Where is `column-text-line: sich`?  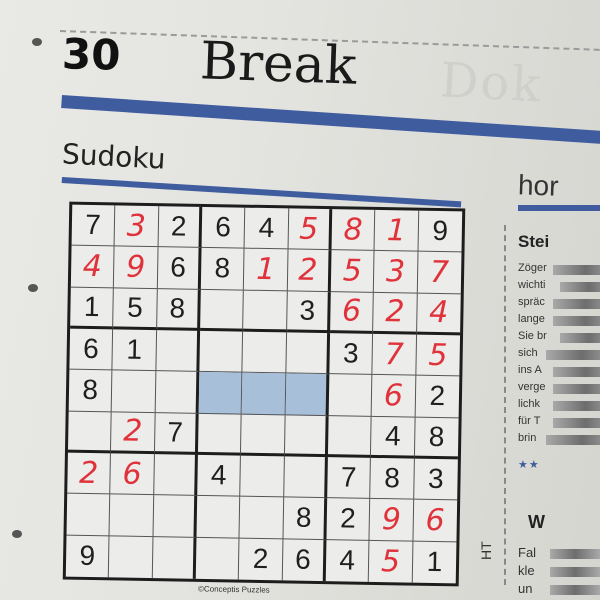
column-text-line: sich is located at coordinates (528, 353).